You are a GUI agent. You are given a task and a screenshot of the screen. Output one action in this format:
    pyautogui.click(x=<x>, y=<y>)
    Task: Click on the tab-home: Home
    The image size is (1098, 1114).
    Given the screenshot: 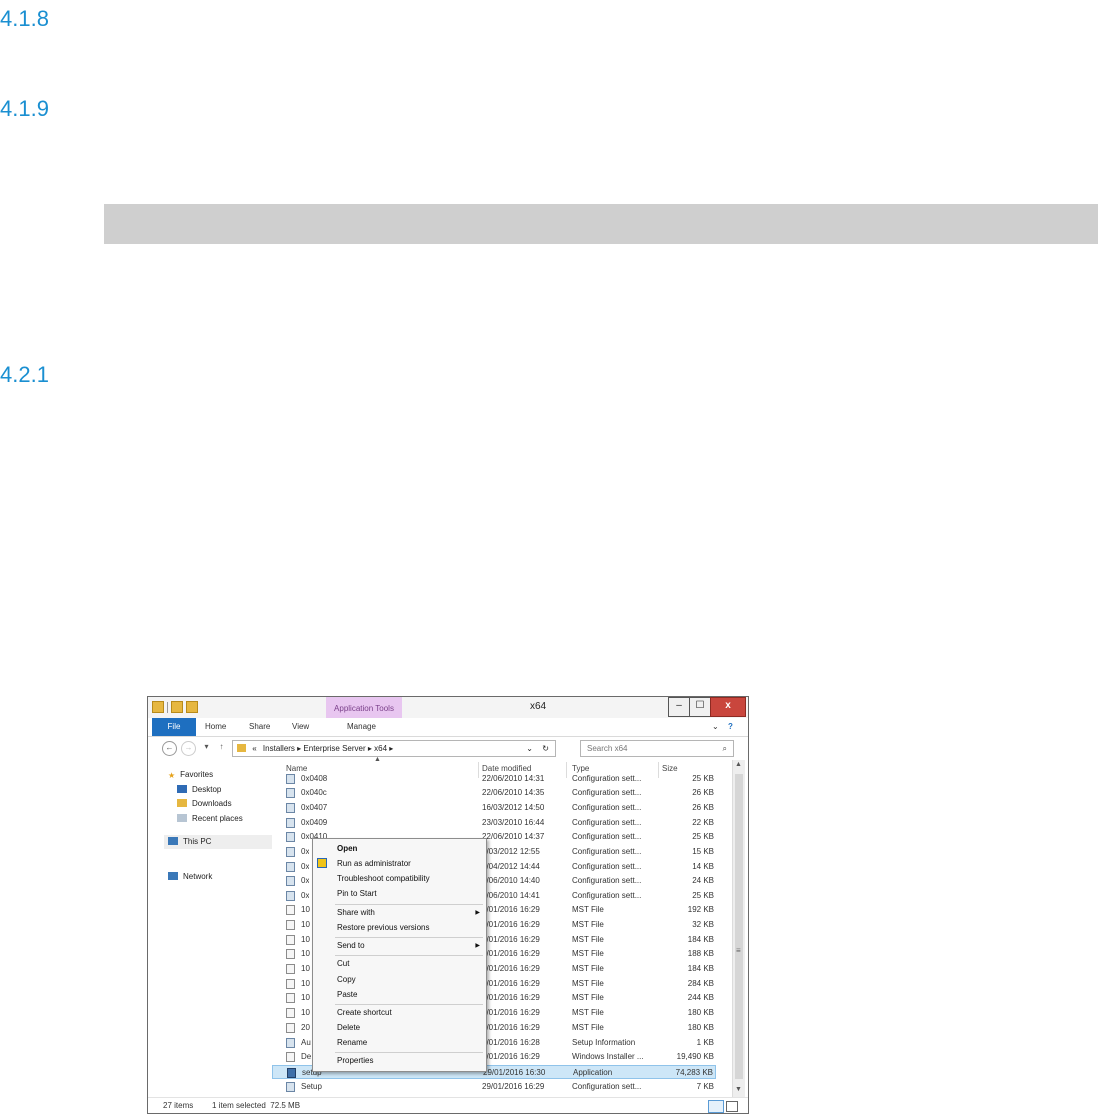 What is the action you would take?
    pyautogui.click(x=215, y=727)
    